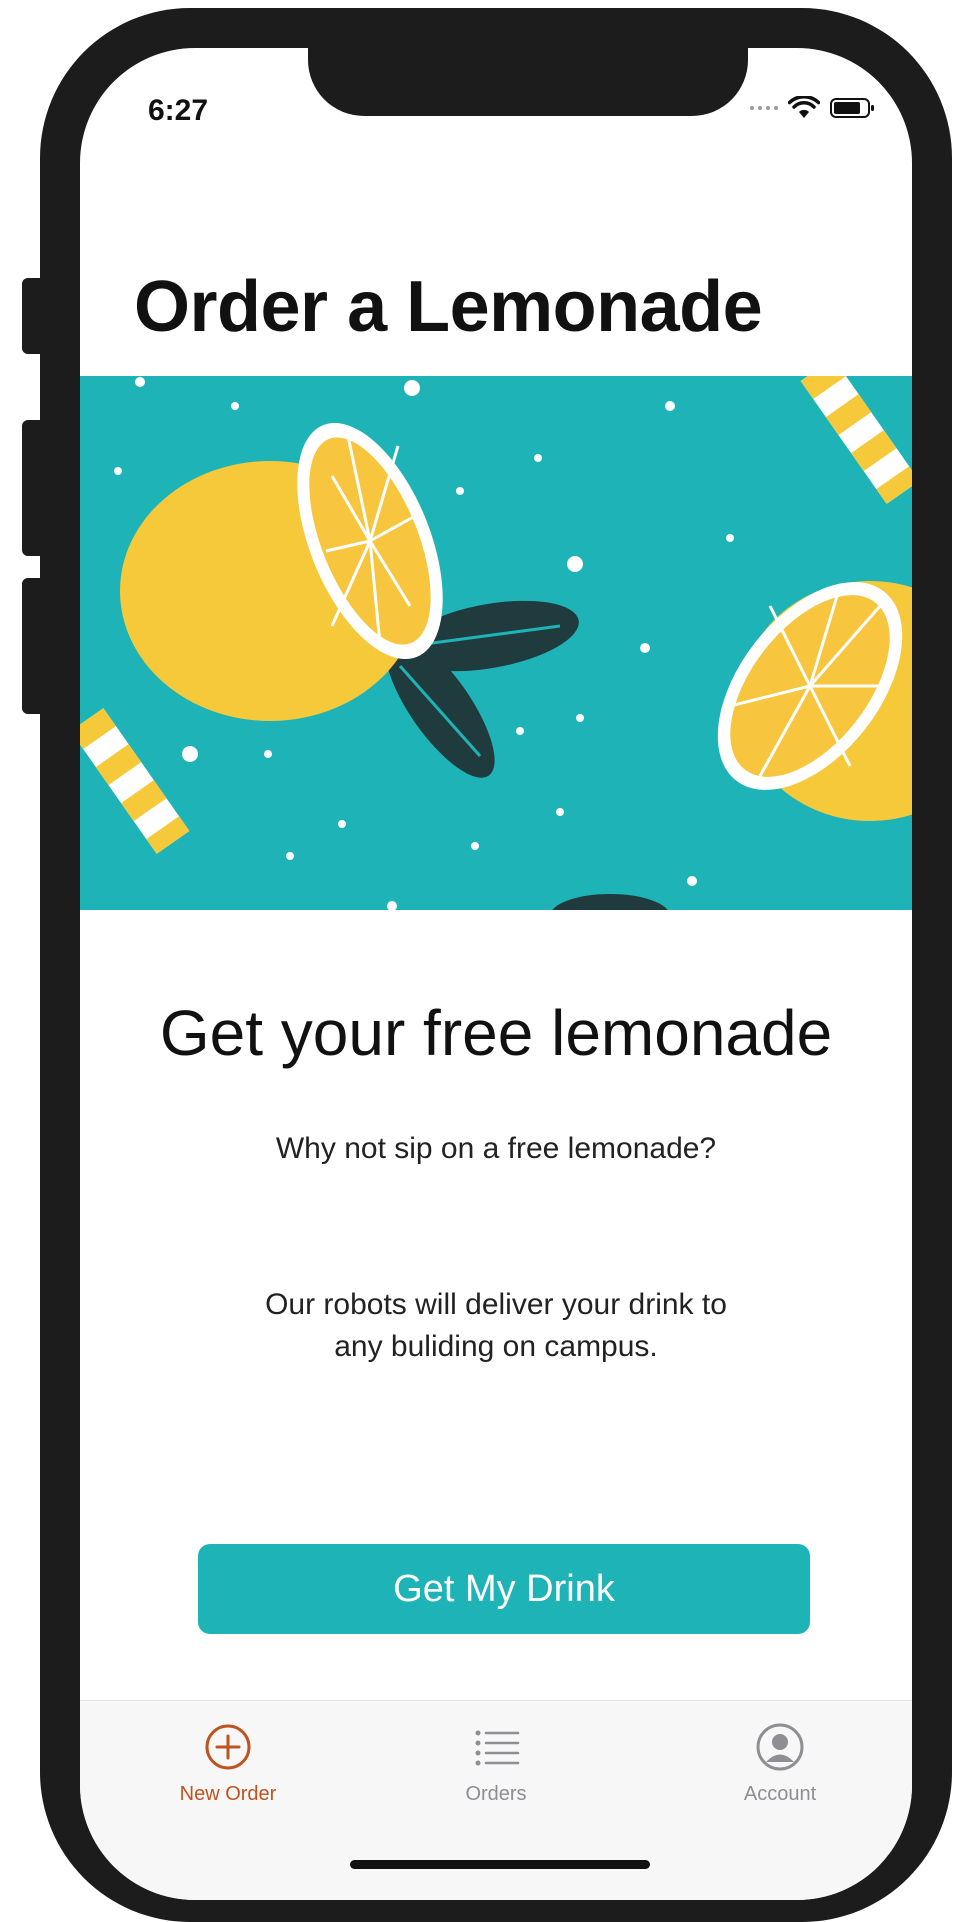  Describe the element at coordinates (764, 108) in the screenshot. I see `signal-icon` at that location.